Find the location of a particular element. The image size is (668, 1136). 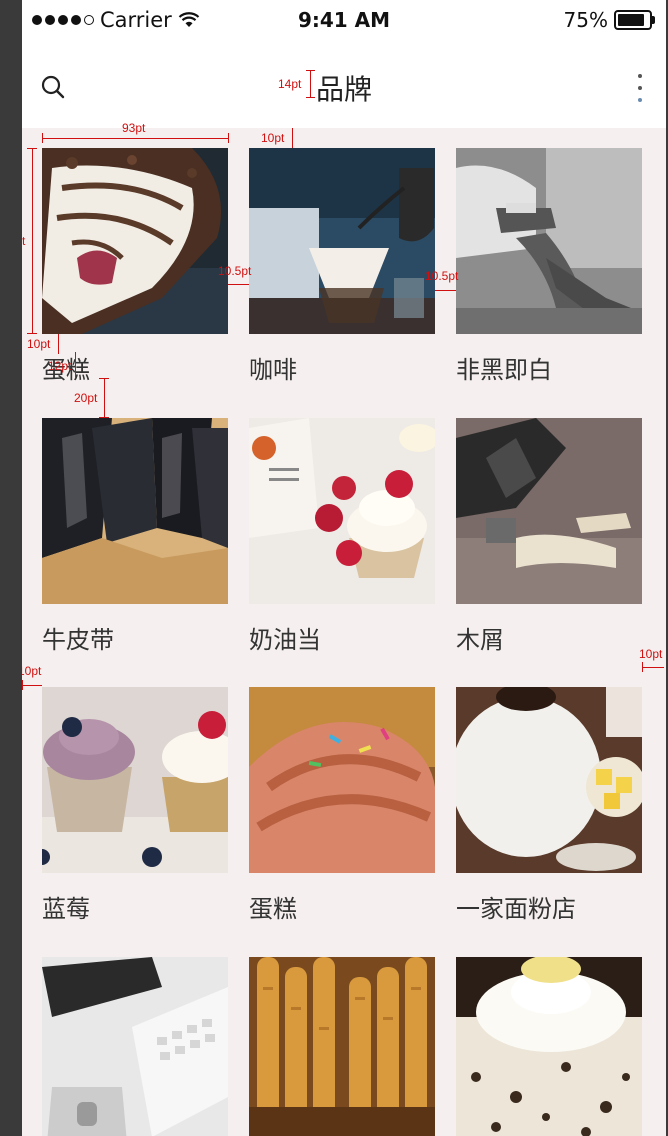

battery-icon is located at coordinates (634, 20).